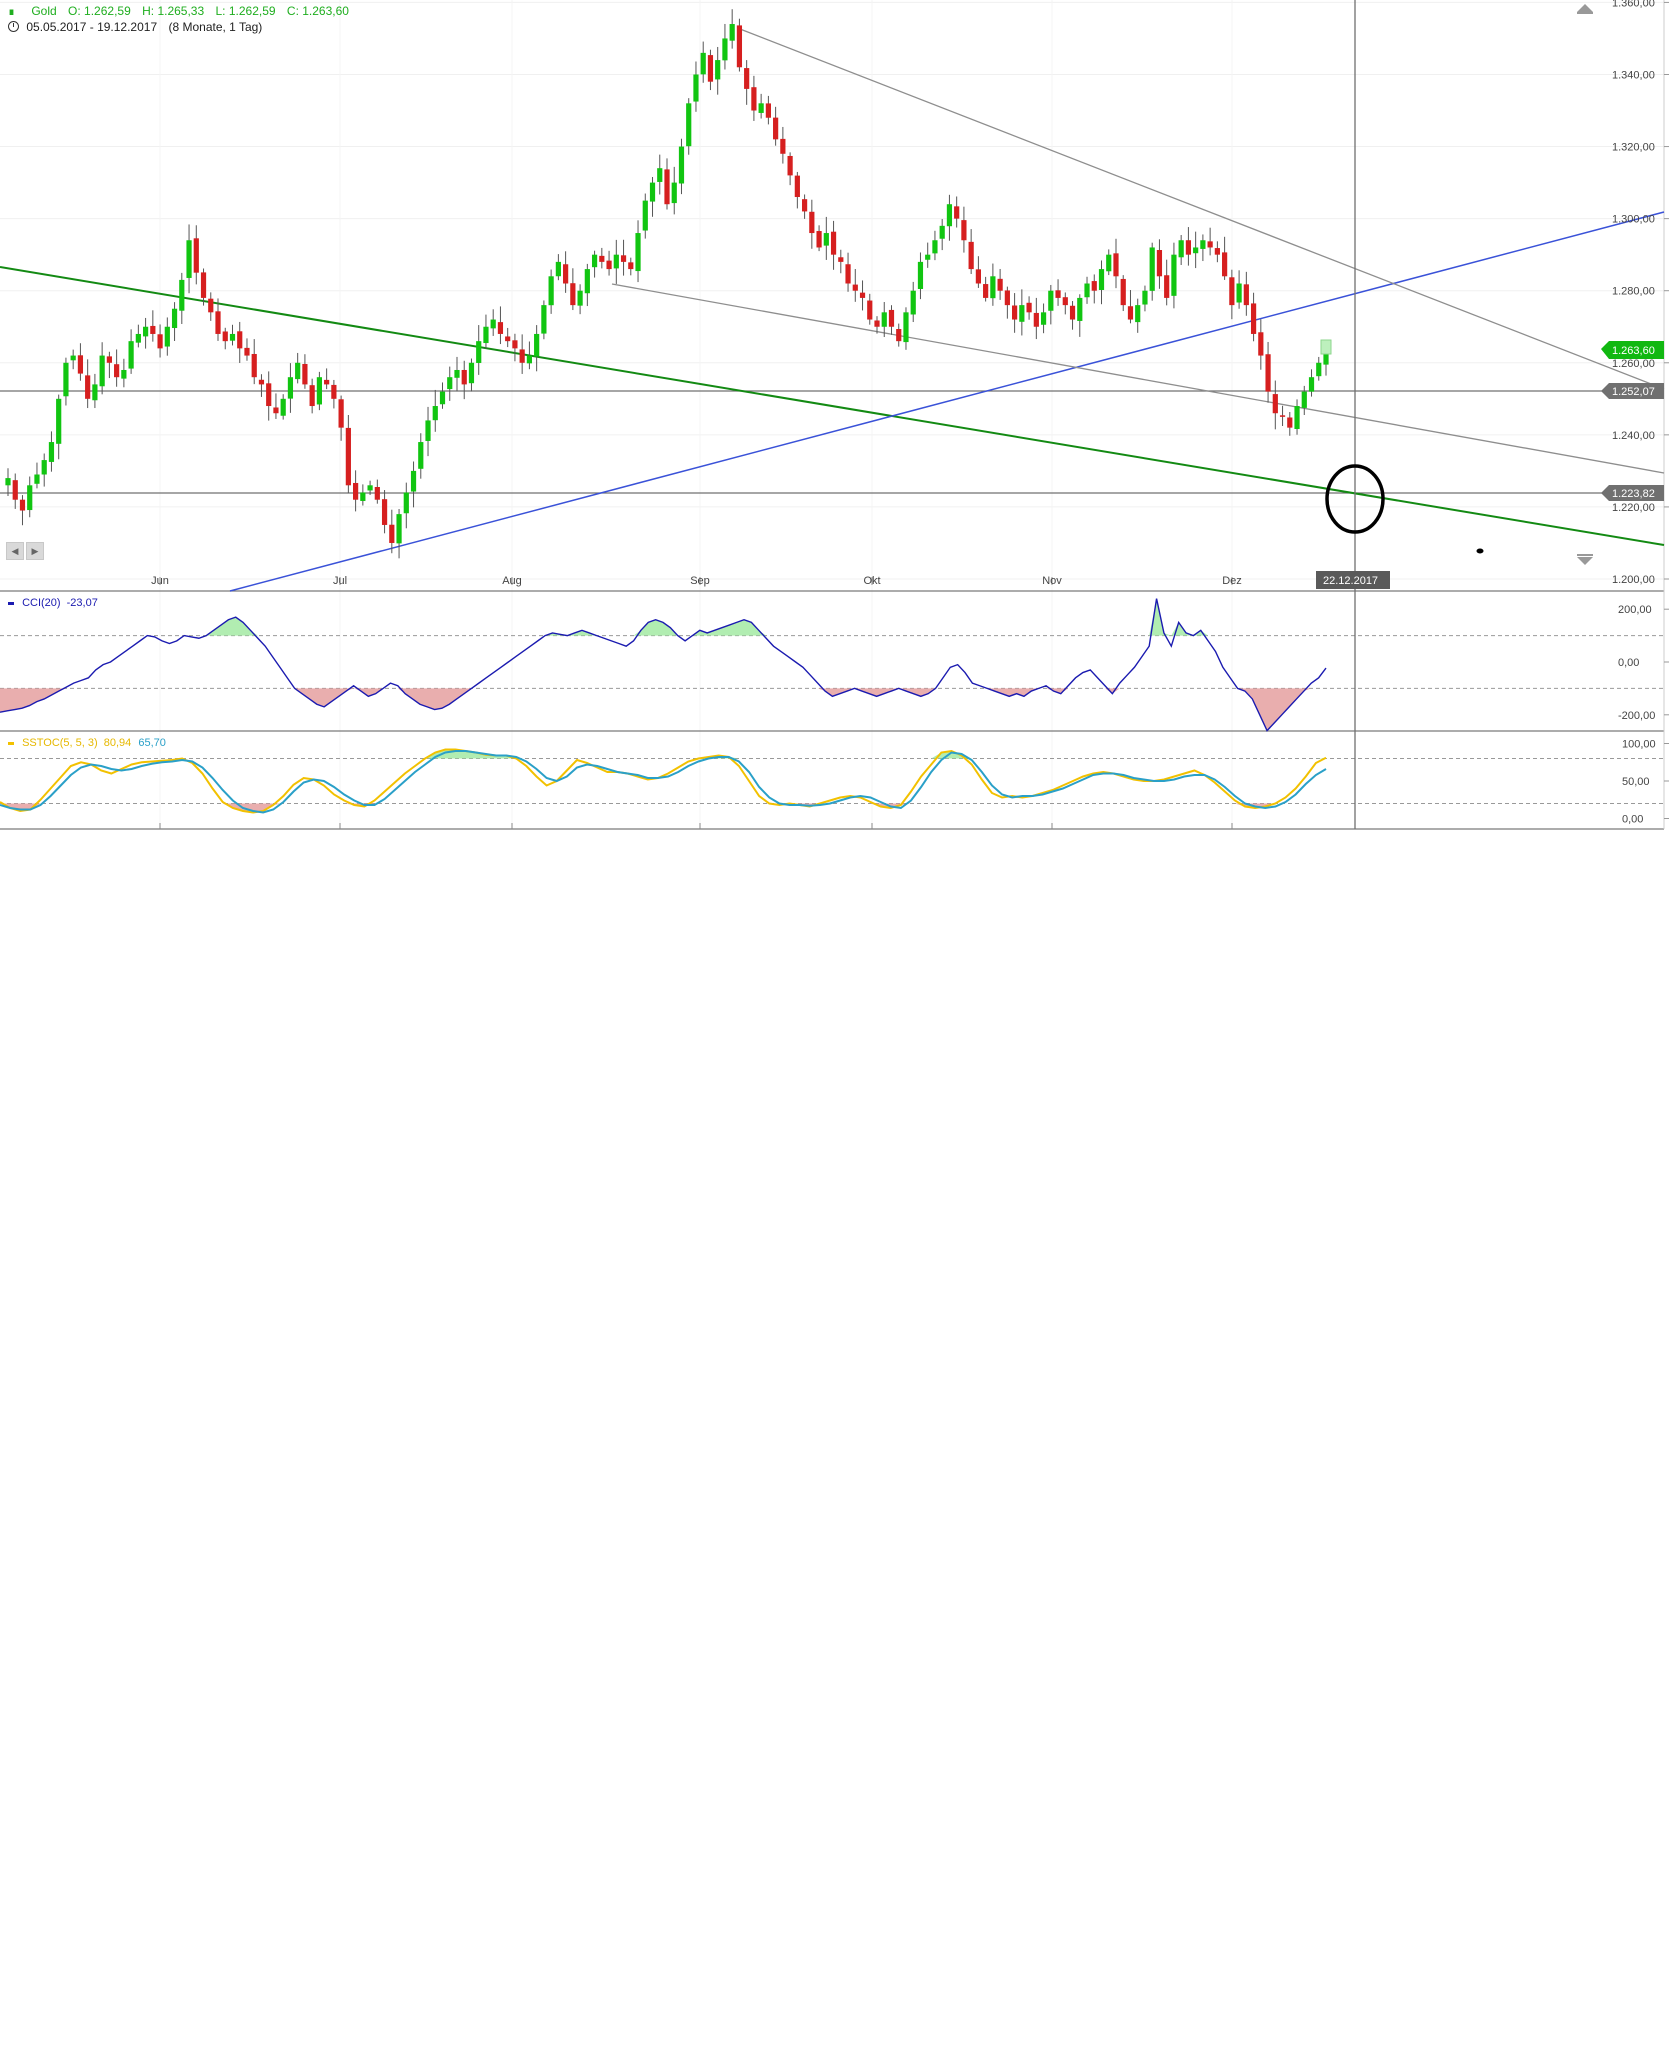 This screenshot has width=1671, height=2048. What do you see at coordinates (832, 406) in the screenshot?
I see `trendline-green` at bounding box center [832, 406].